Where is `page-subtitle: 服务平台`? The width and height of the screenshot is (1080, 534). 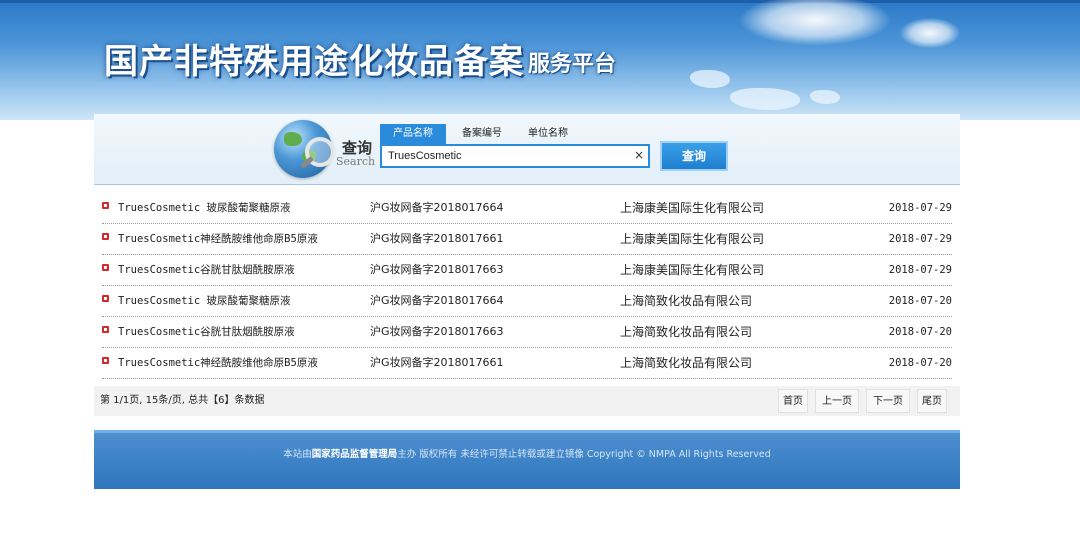
page-subtitle: 服务平台 is located at coordinates (572, 64).